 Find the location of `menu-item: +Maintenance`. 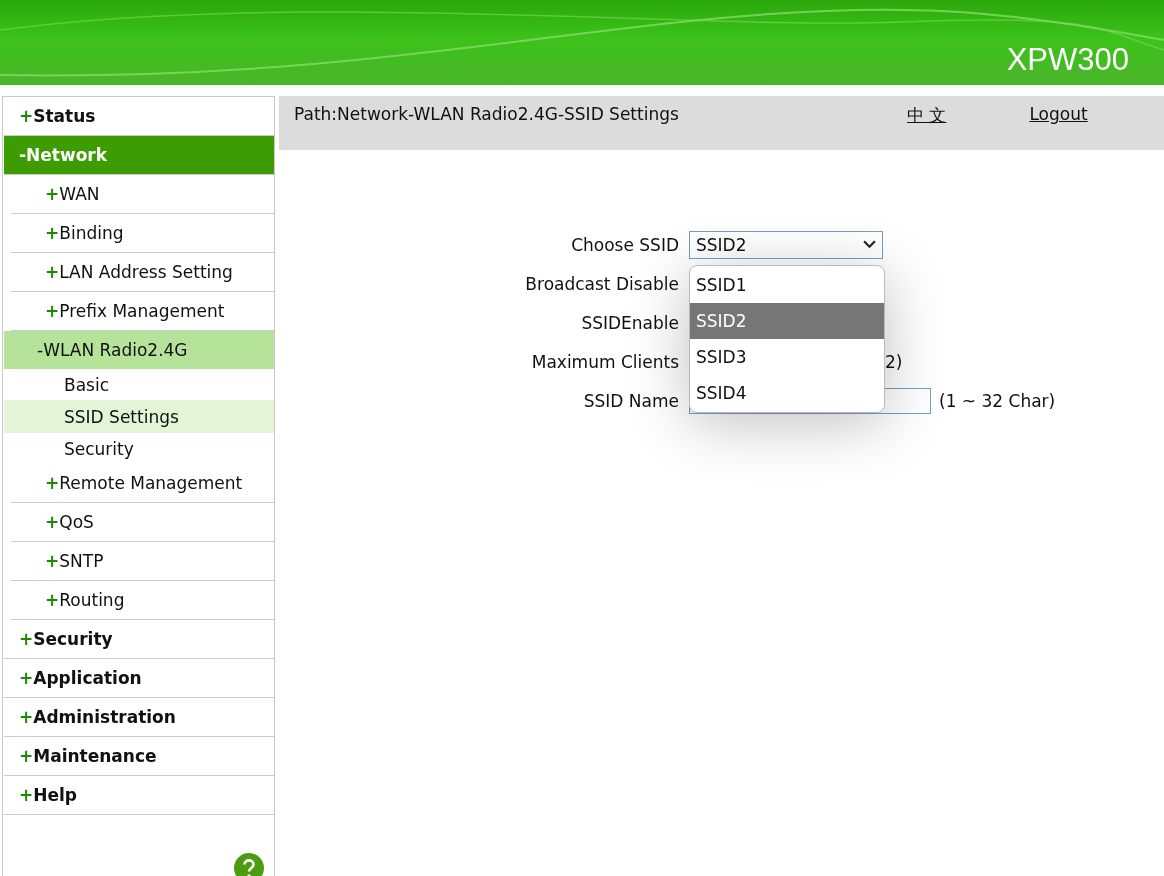

menu-item: +Maintenance is located at coordinates (139, 756).